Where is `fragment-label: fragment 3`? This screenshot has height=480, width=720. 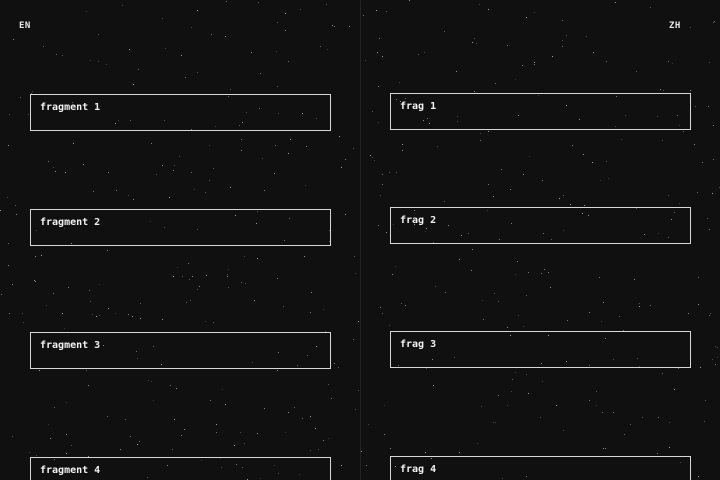
fragment-label: fragment 3 is located at coordinates (70, 345).